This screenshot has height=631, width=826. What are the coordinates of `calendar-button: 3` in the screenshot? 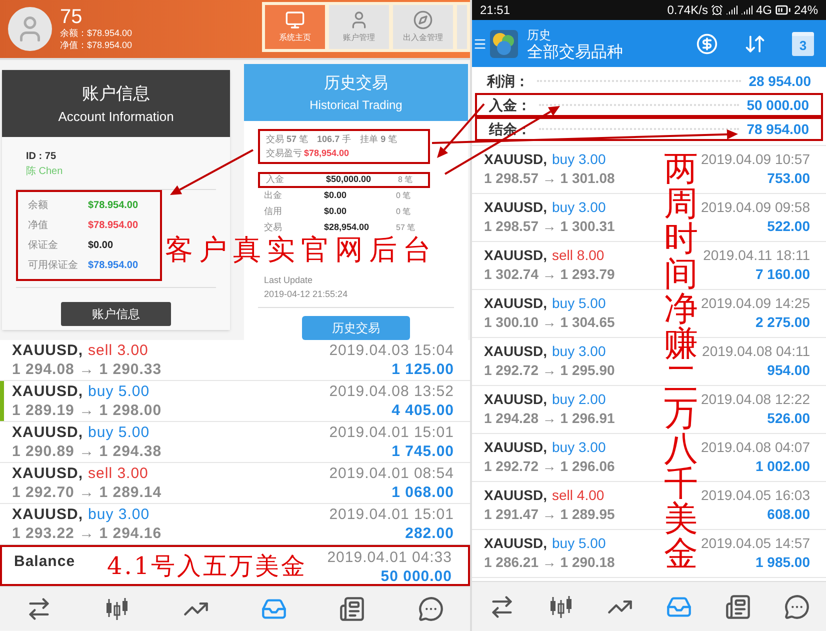 It's located at (803, 44).